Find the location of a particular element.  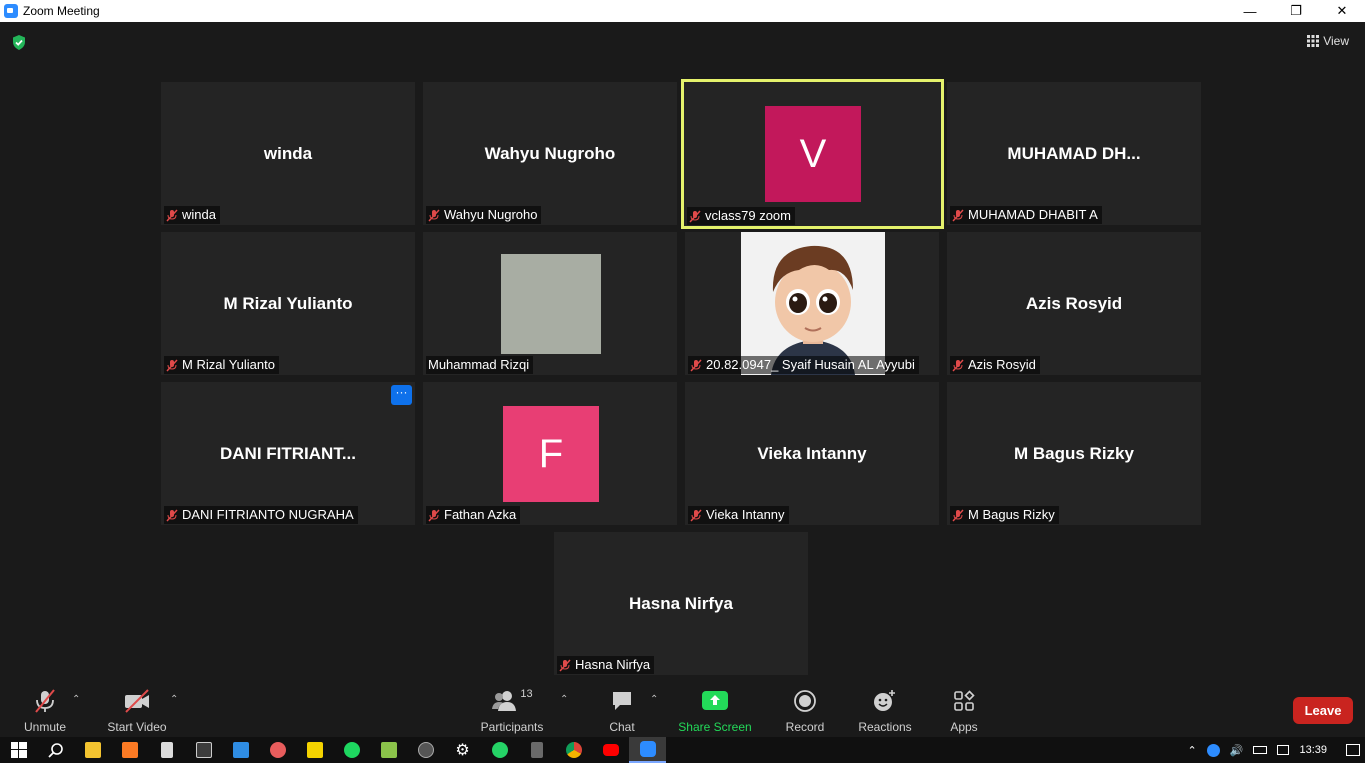

xampp-icon is located at coordinates (129, 750).